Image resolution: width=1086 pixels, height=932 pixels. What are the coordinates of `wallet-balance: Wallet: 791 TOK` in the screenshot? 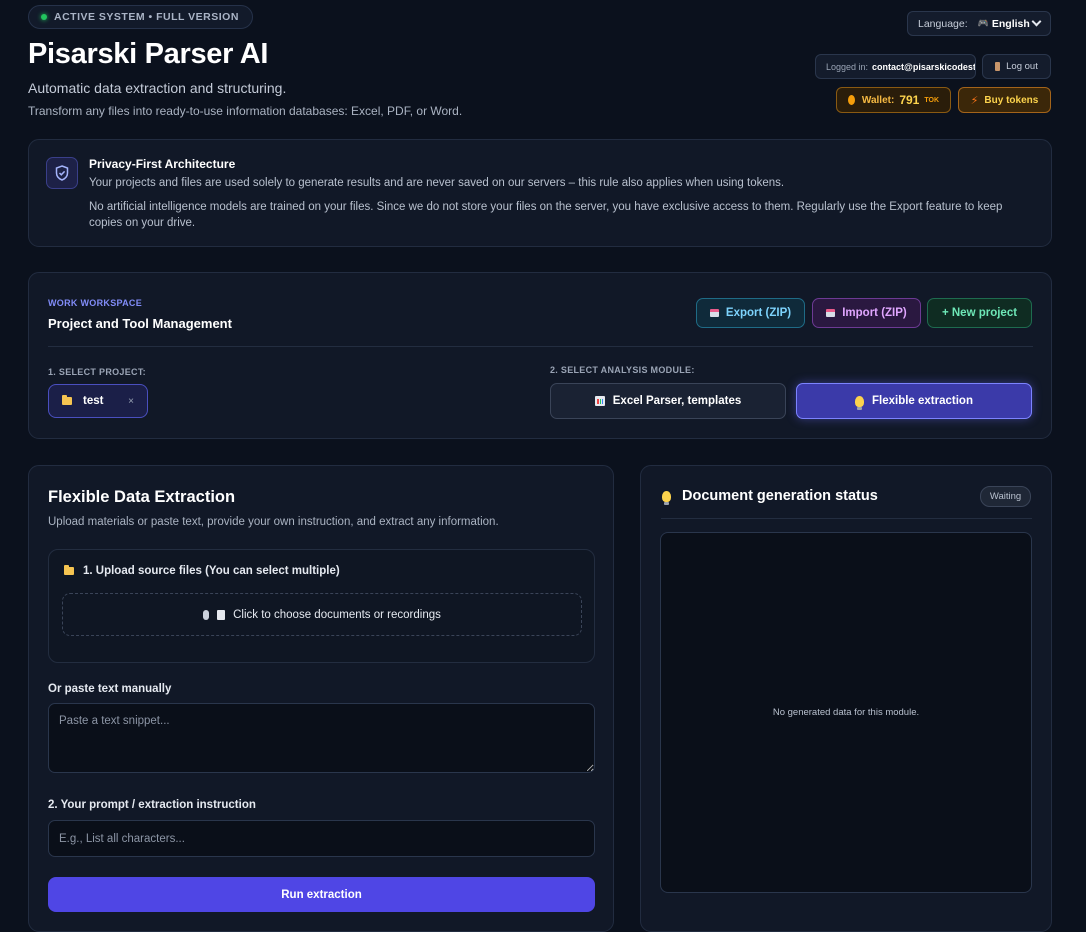 It's located at (893, 100).